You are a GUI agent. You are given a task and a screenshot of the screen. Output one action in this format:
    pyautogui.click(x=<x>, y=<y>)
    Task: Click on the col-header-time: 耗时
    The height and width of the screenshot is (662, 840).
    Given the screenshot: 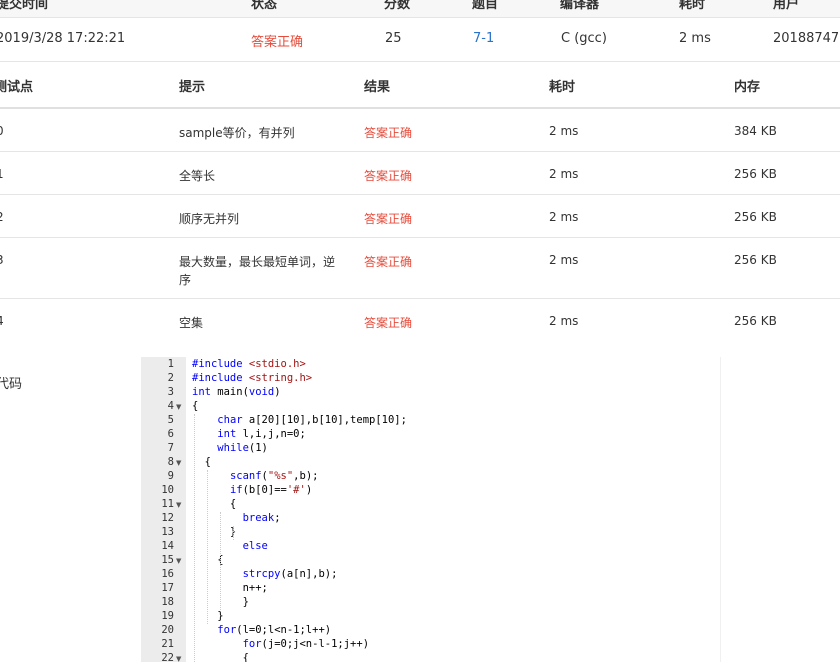 What is the action you would take?
    pyautogui.click(x=562, y=87)
    